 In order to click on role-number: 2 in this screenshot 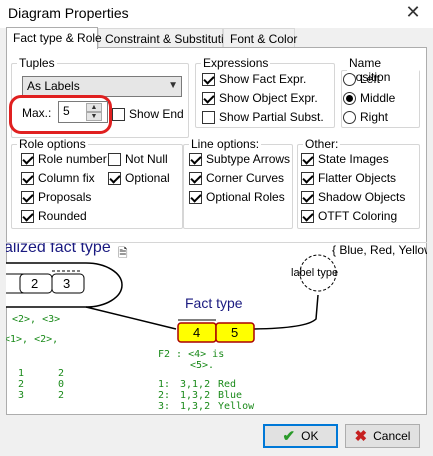, I will do `click(35, 283)`.